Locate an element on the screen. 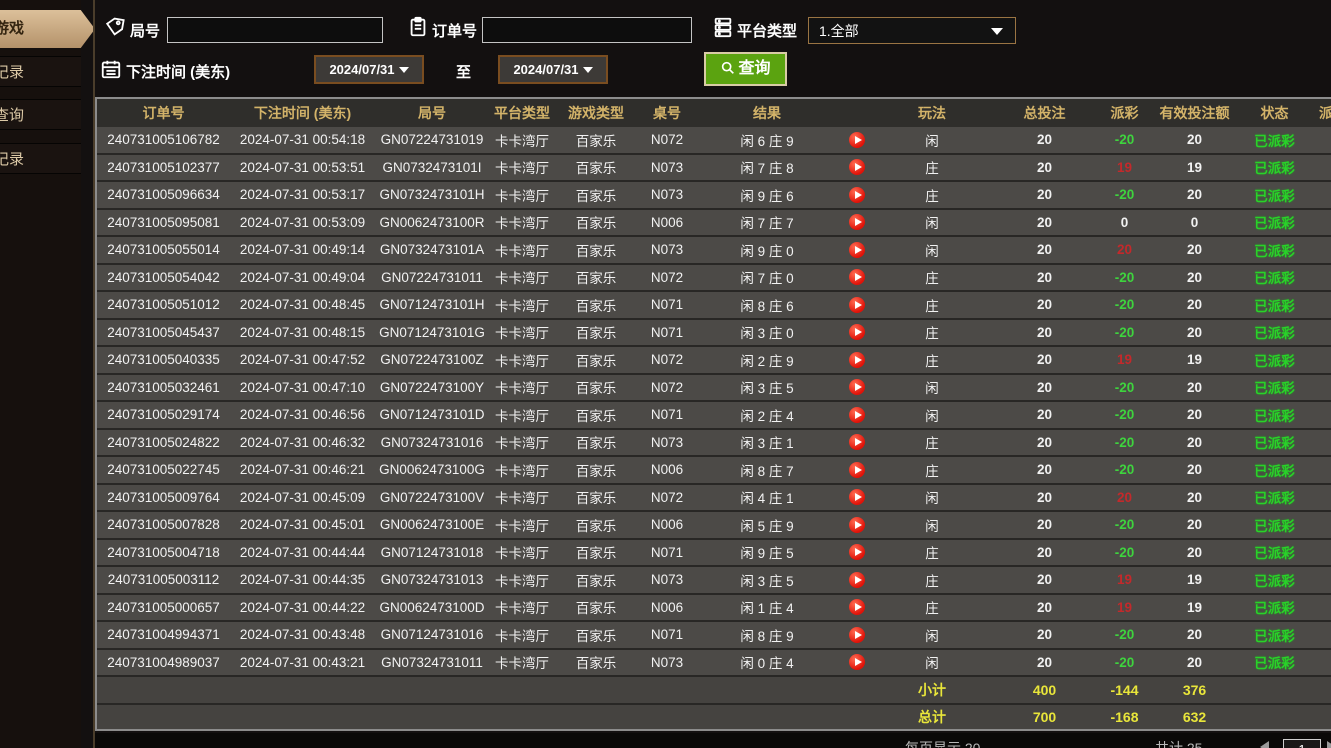 The width and height of the screenshot is (1331, 748). date-to-picker: 2024/07/31 is located at coordinates (553, 69).